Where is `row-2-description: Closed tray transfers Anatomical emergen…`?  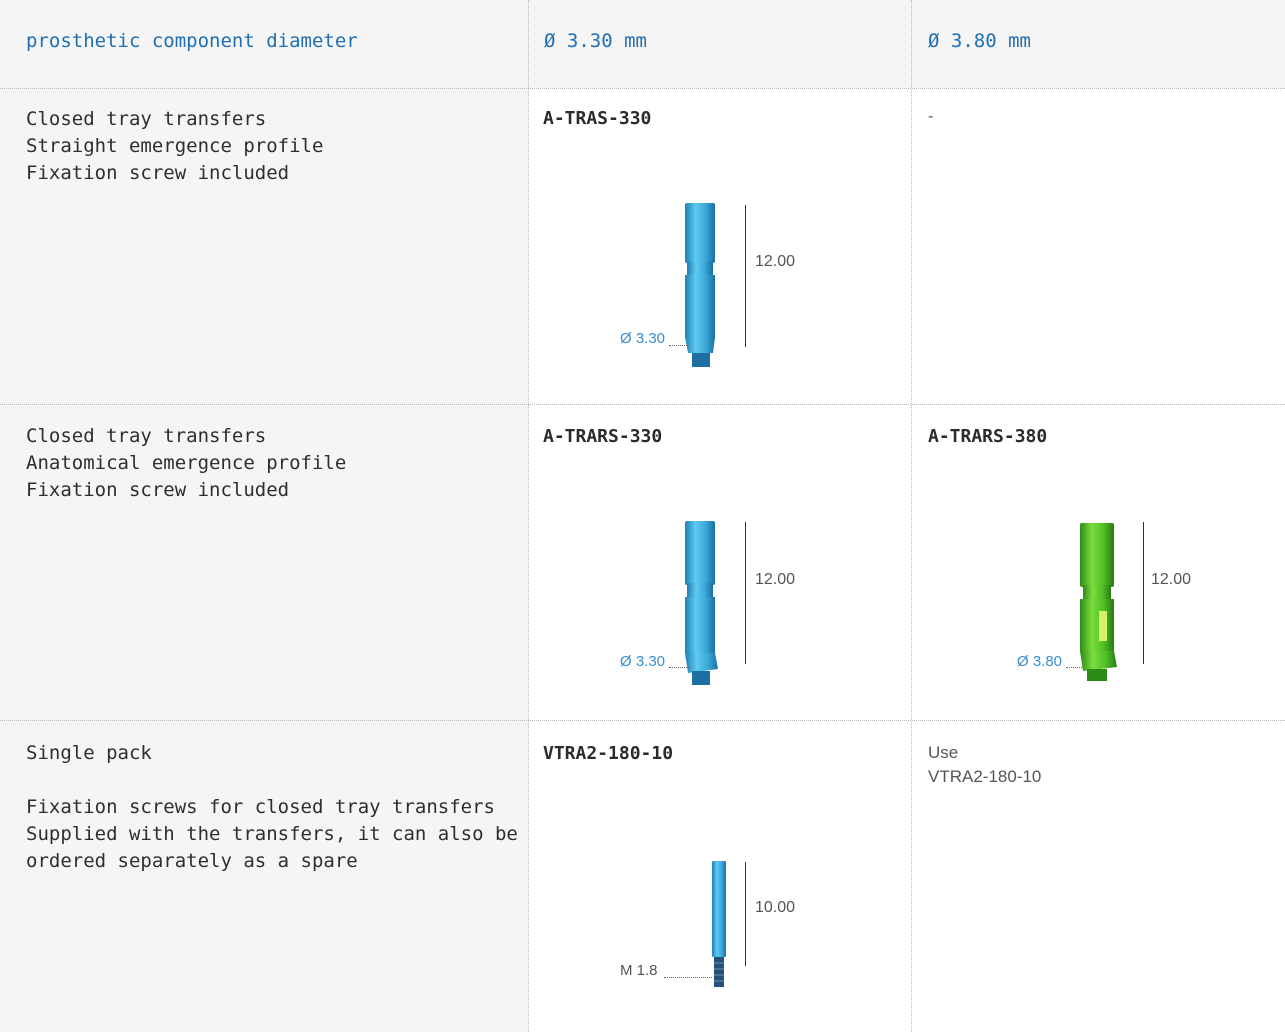
row-2-description: Closed tray transfers Anatomical emergen… is located at coordinates (271, 463).